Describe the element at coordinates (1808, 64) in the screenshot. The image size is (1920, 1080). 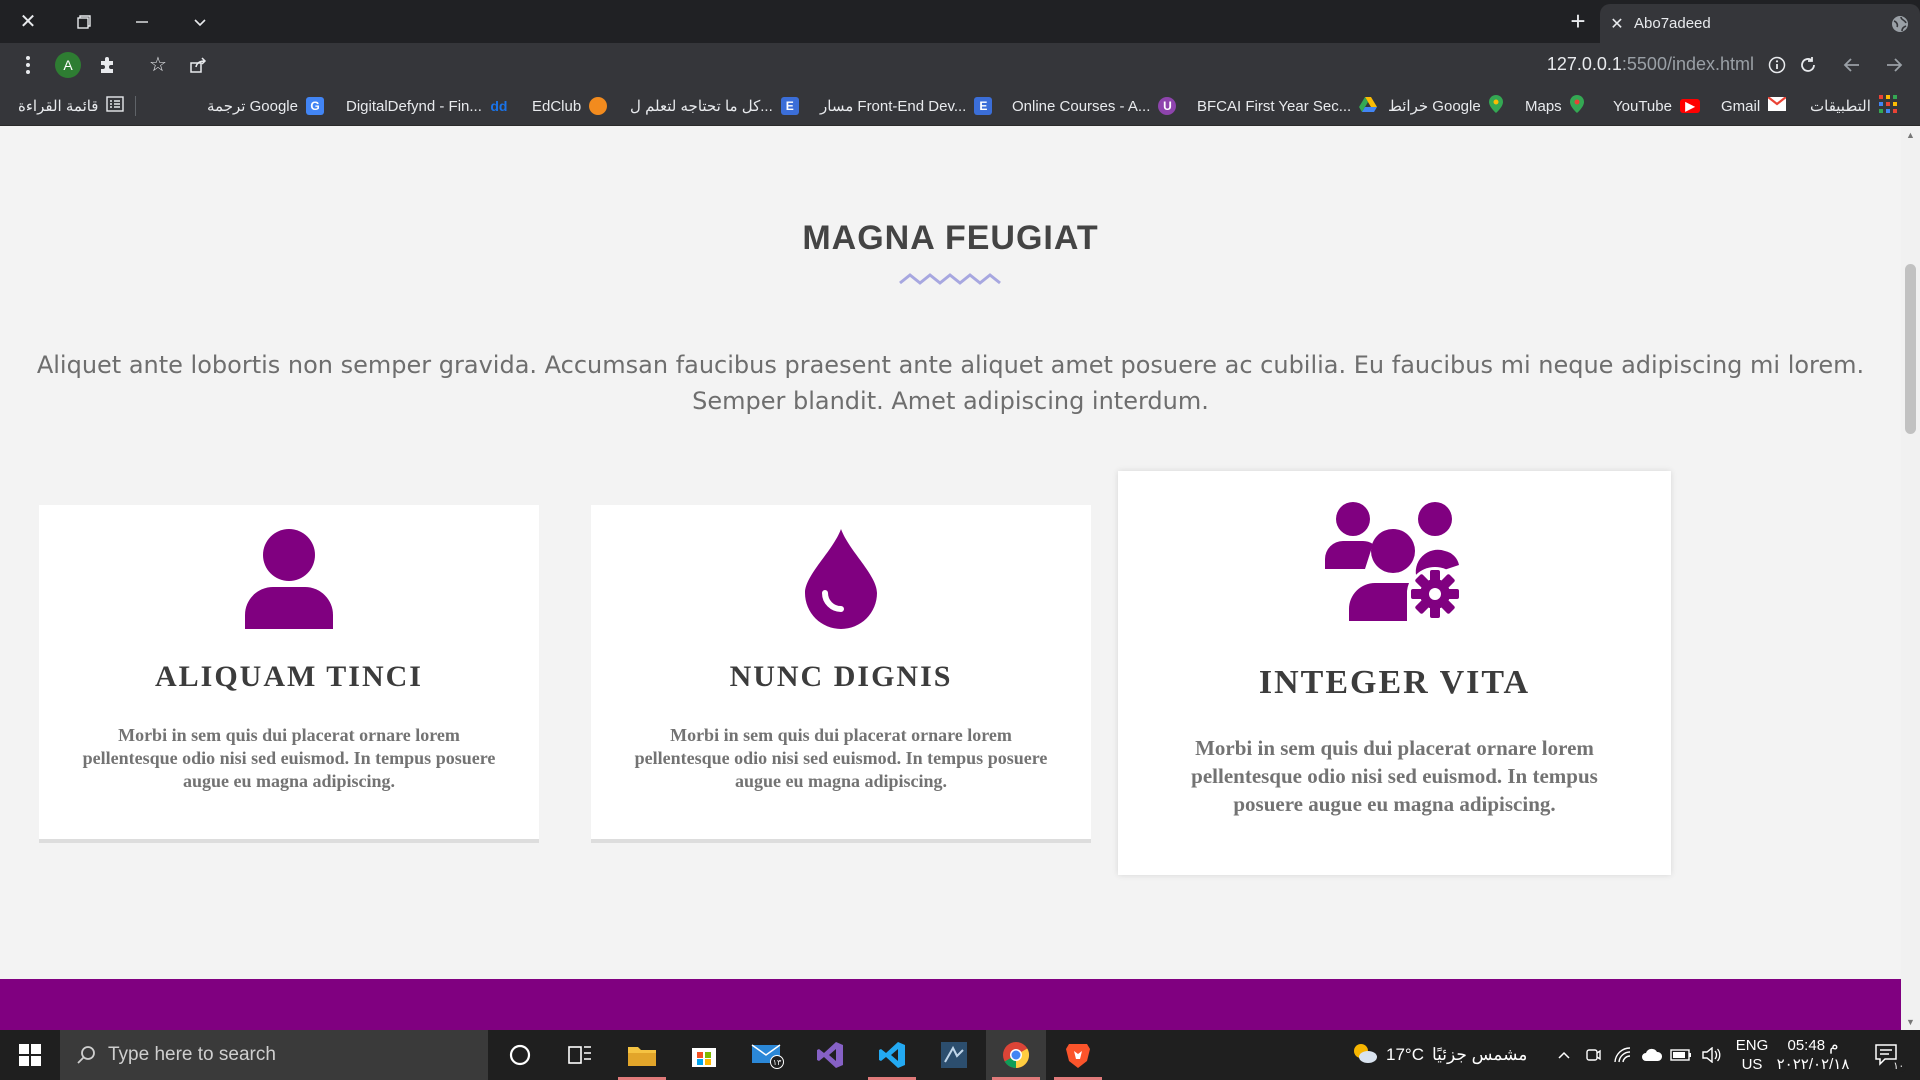
I see `reload-icon` at that location.